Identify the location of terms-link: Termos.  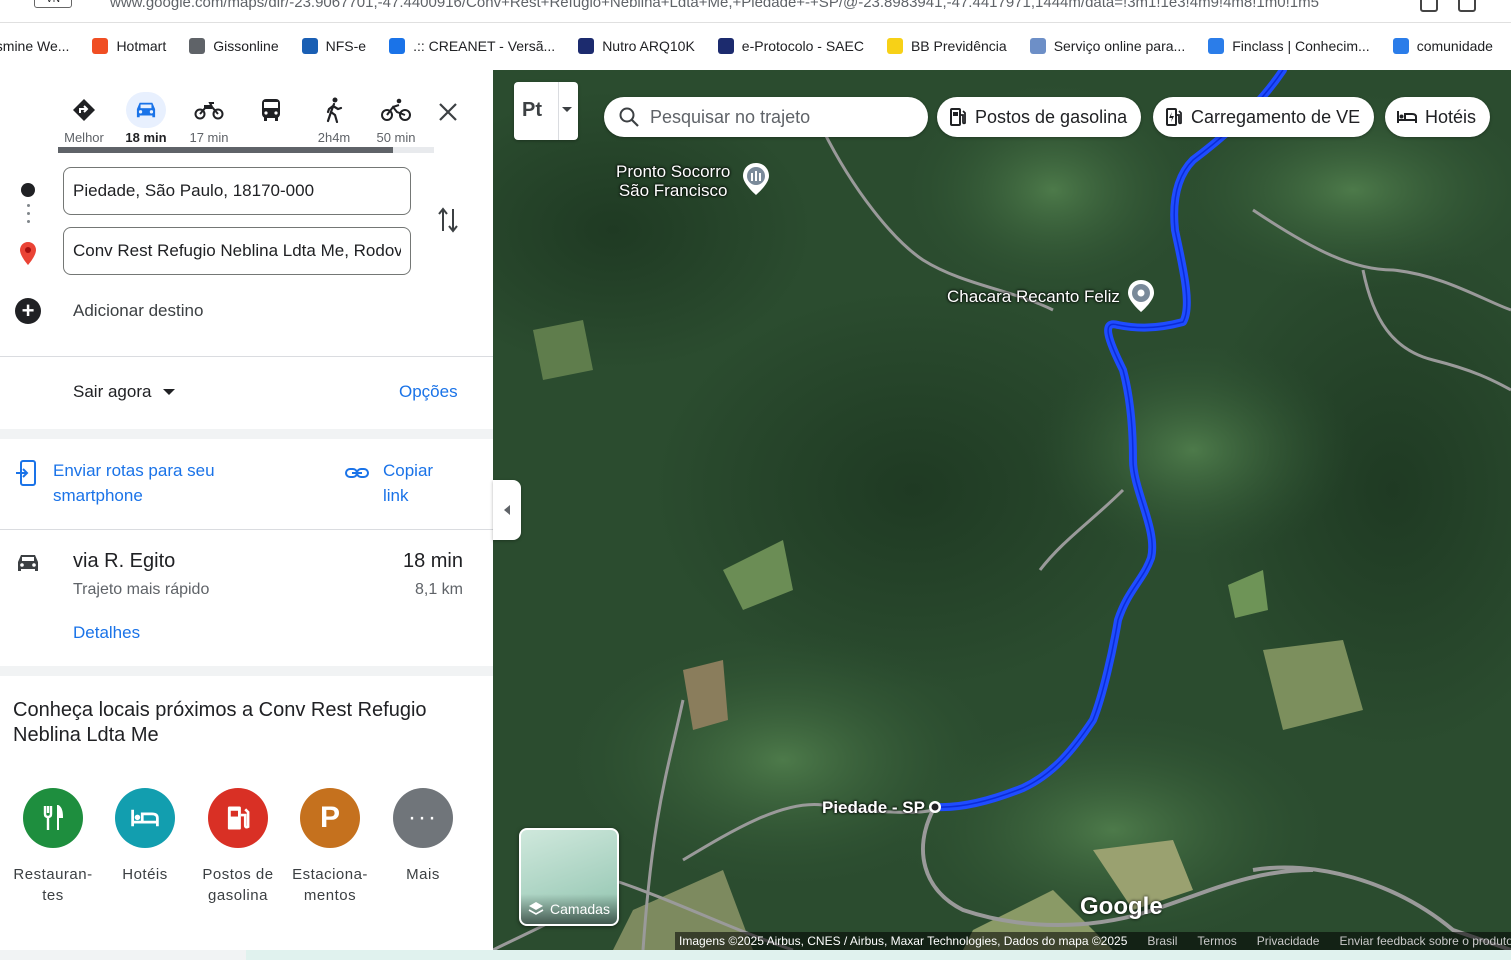
(1216, 941).